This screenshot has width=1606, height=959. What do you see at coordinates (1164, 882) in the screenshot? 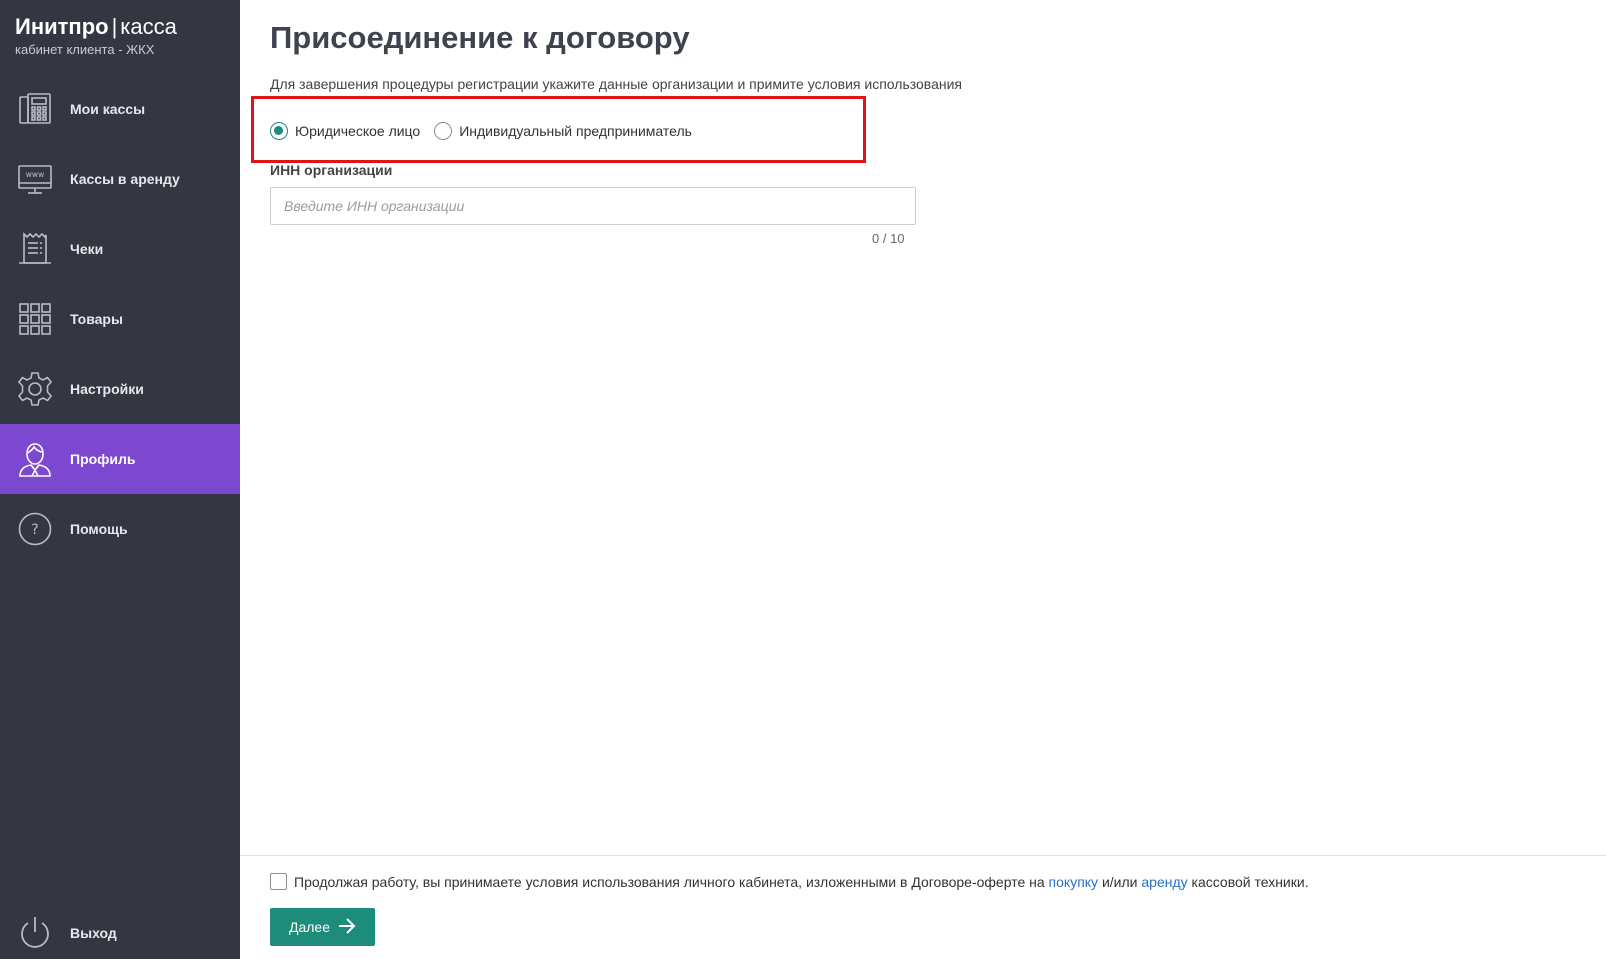
I see `rent-link: аренду` at bounding box center [1164, 882].